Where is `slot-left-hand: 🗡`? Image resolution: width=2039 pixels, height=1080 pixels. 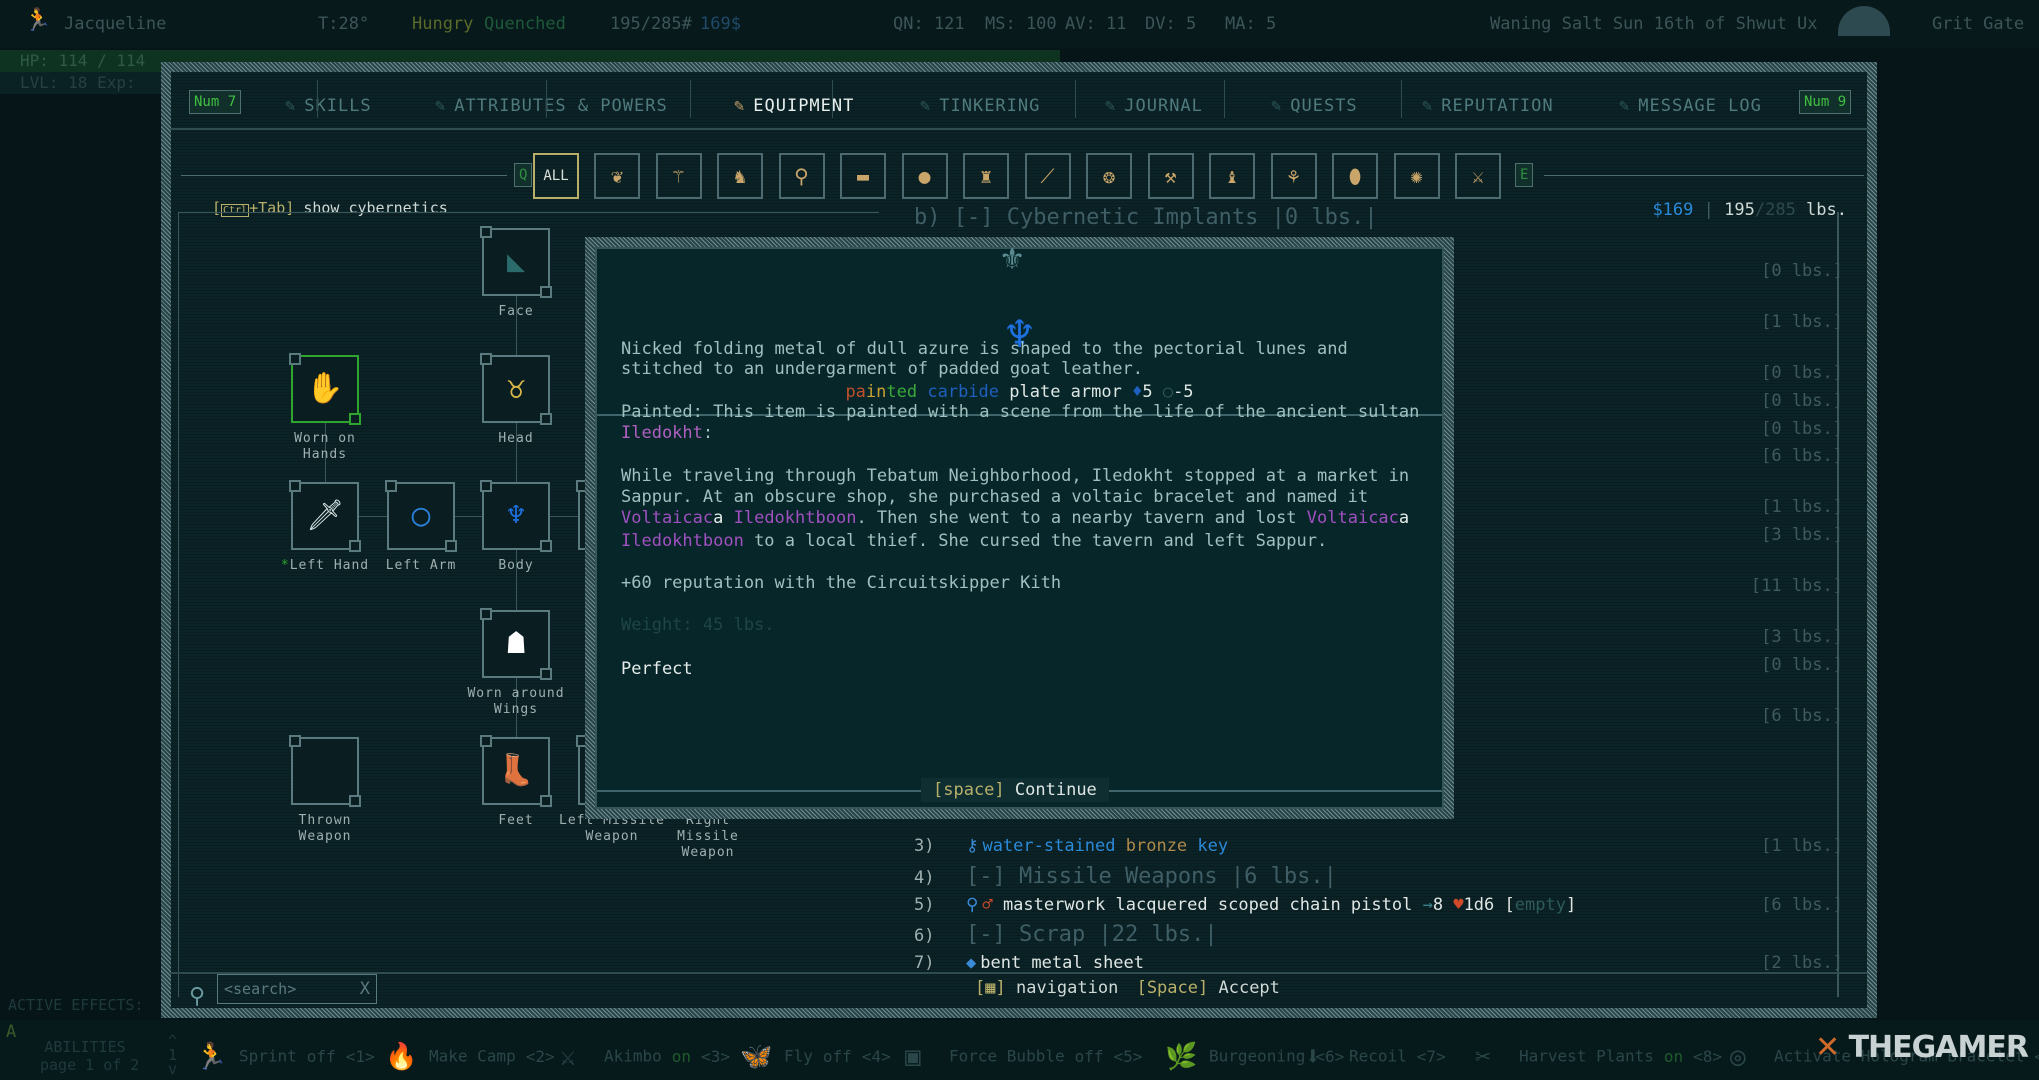
slot-left-hand: 🗡 is located at coordinates (325, 516).